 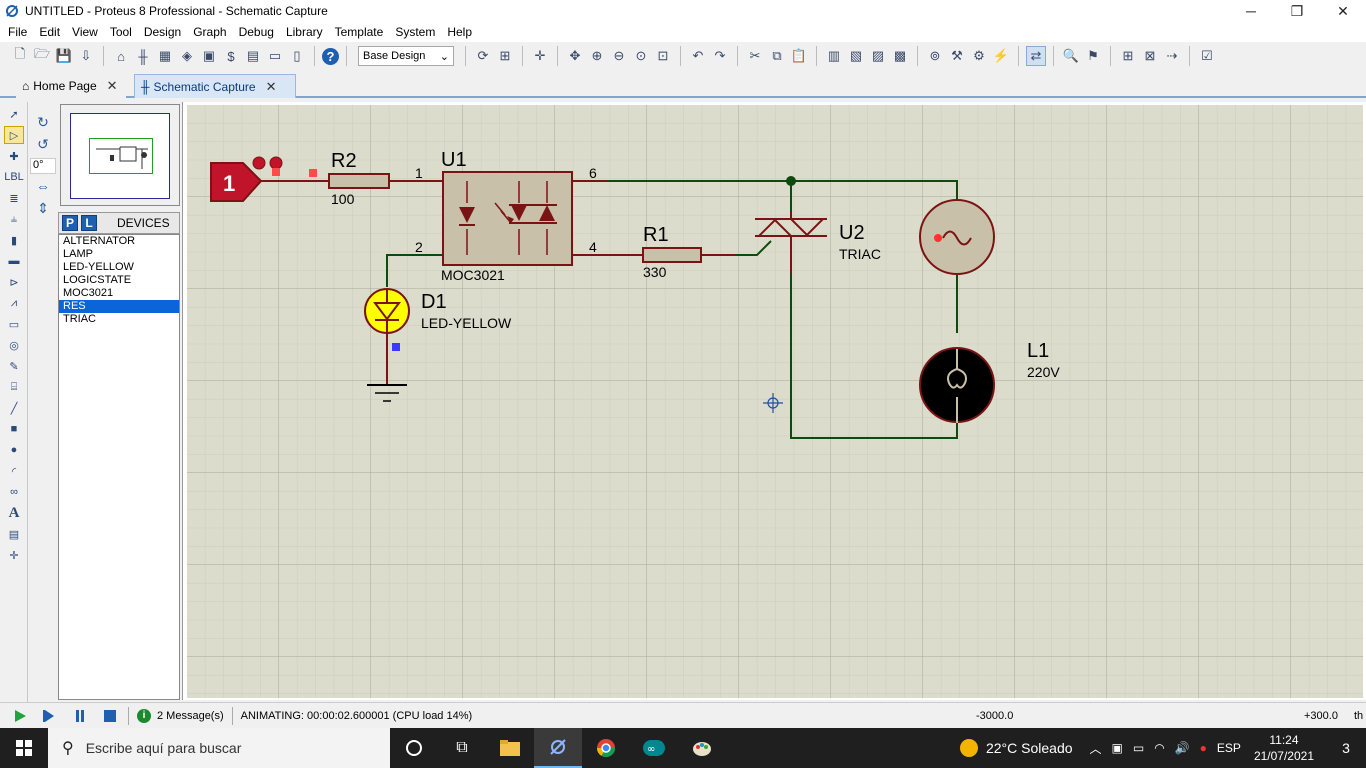 What do you see at coordinates (119, 254) in the screenshot?
I see `device-item-lamp: LAMP` at bounding box center [119, 254].